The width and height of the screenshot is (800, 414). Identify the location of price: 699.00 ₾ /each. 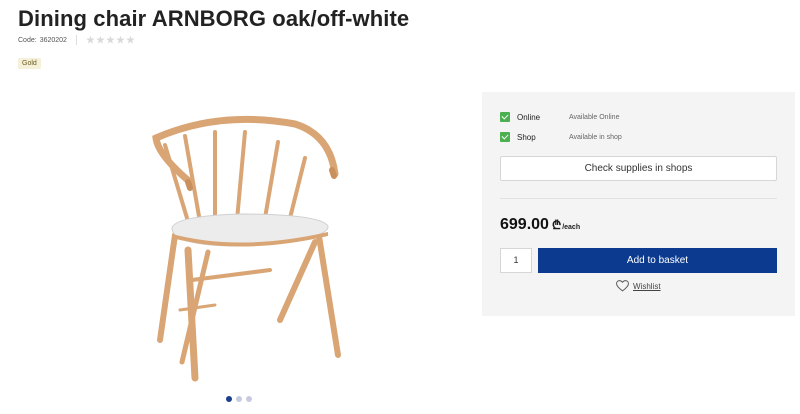
(540, 225).